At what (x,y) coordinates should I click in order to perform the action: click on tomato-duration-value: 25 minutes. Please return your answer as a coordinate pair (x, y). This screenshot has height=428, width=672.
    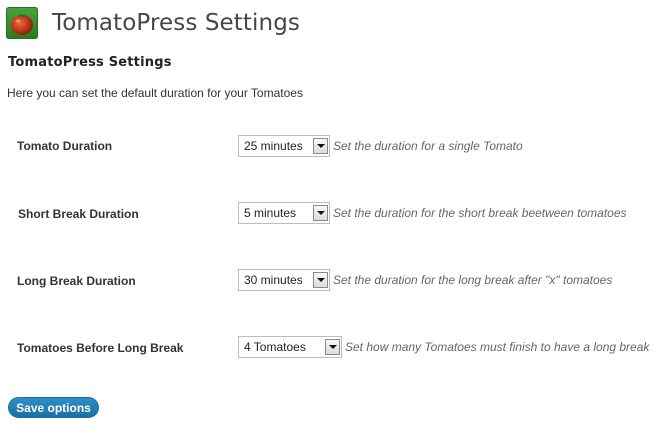
    Looking at the image, I should click on (273, 146).